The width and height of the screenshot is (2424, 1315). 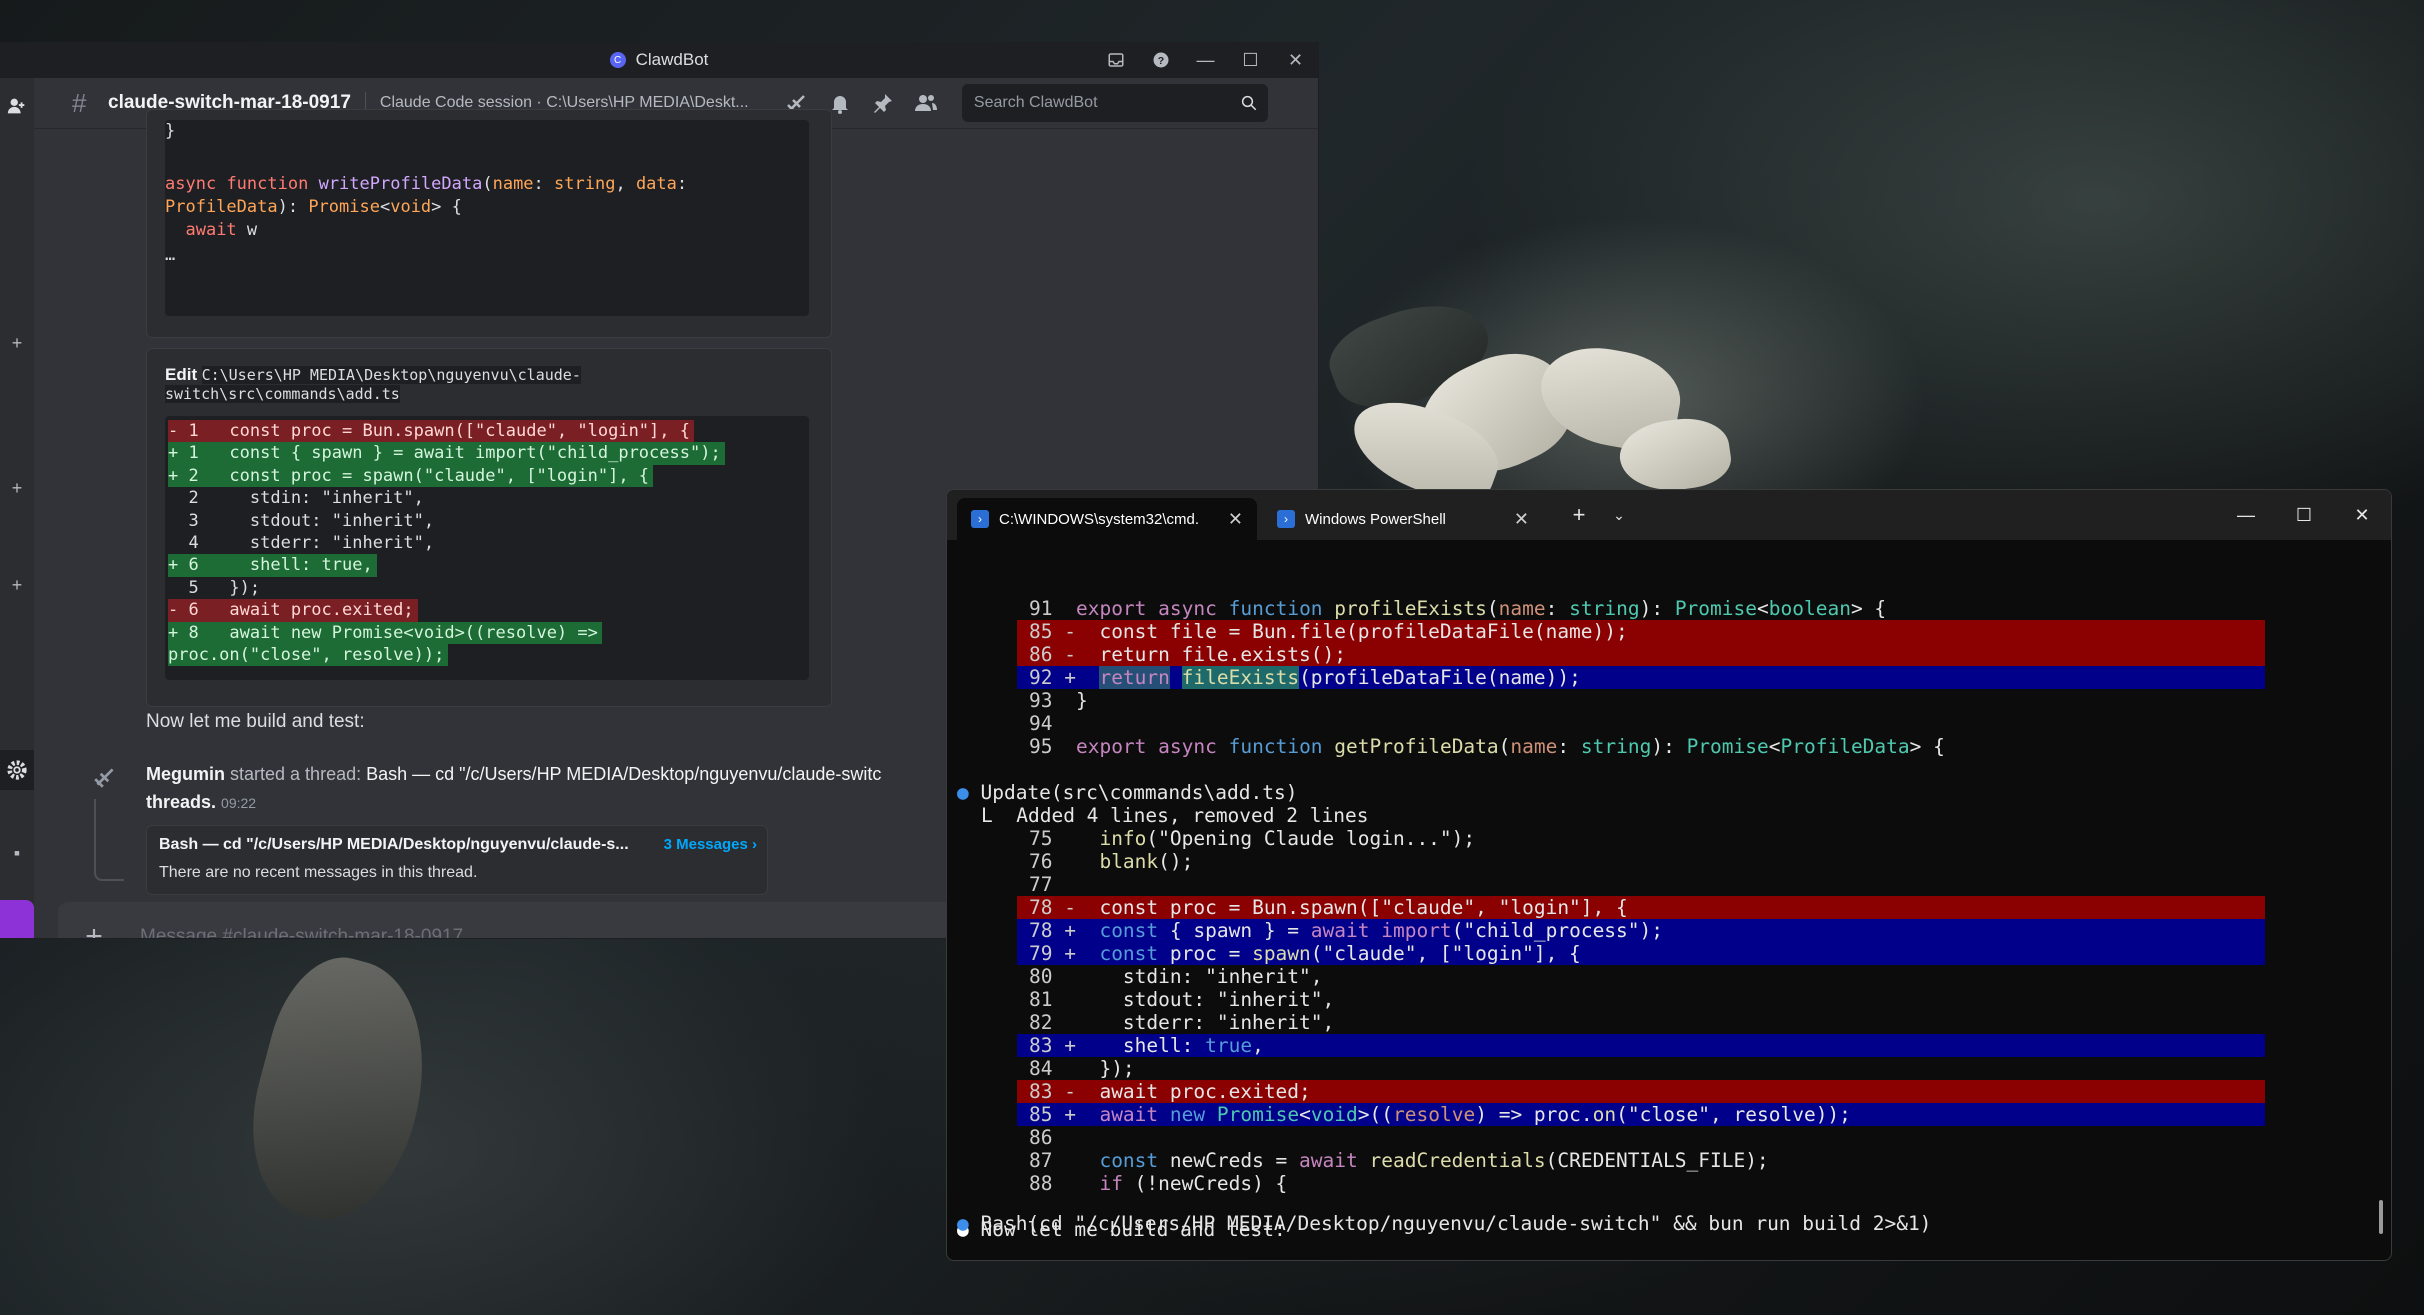 What do you see at coordinates (214, 587) in the screenshot?
I see `diff-context-line: 5 });` at bounding box center [214, 587].